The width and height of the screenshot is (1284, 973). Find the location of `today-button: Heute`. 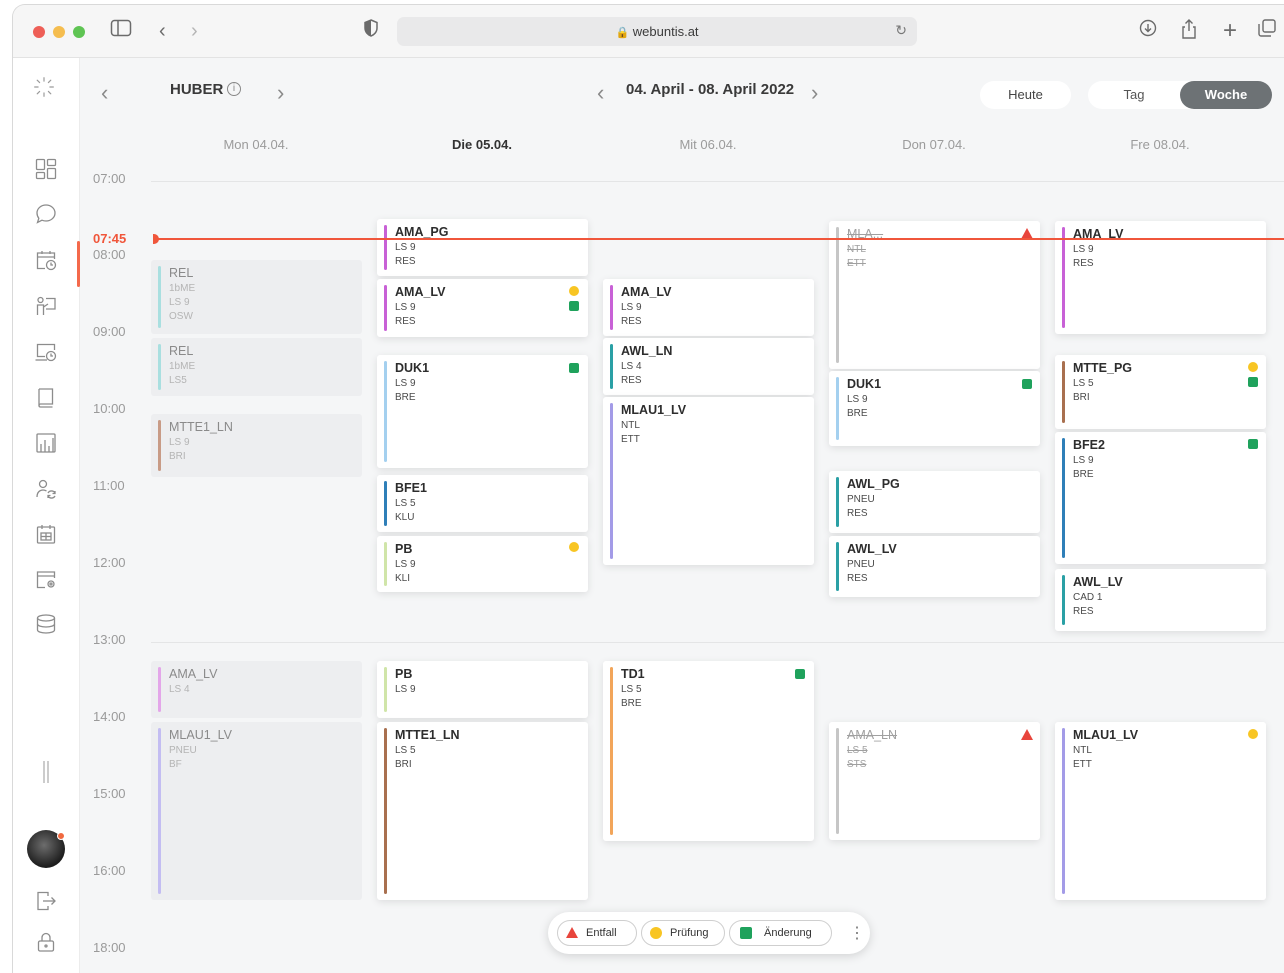

today-button: Heute is located at coordinates (1025, 95).